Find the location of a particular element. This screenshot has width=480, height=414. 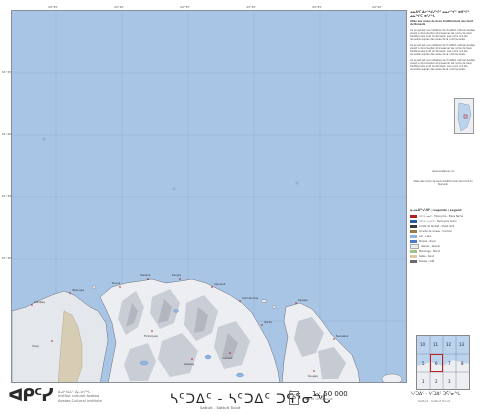

avataq-logo: ᐊᑭᑦᓯ is located at coordinates (31, 396).